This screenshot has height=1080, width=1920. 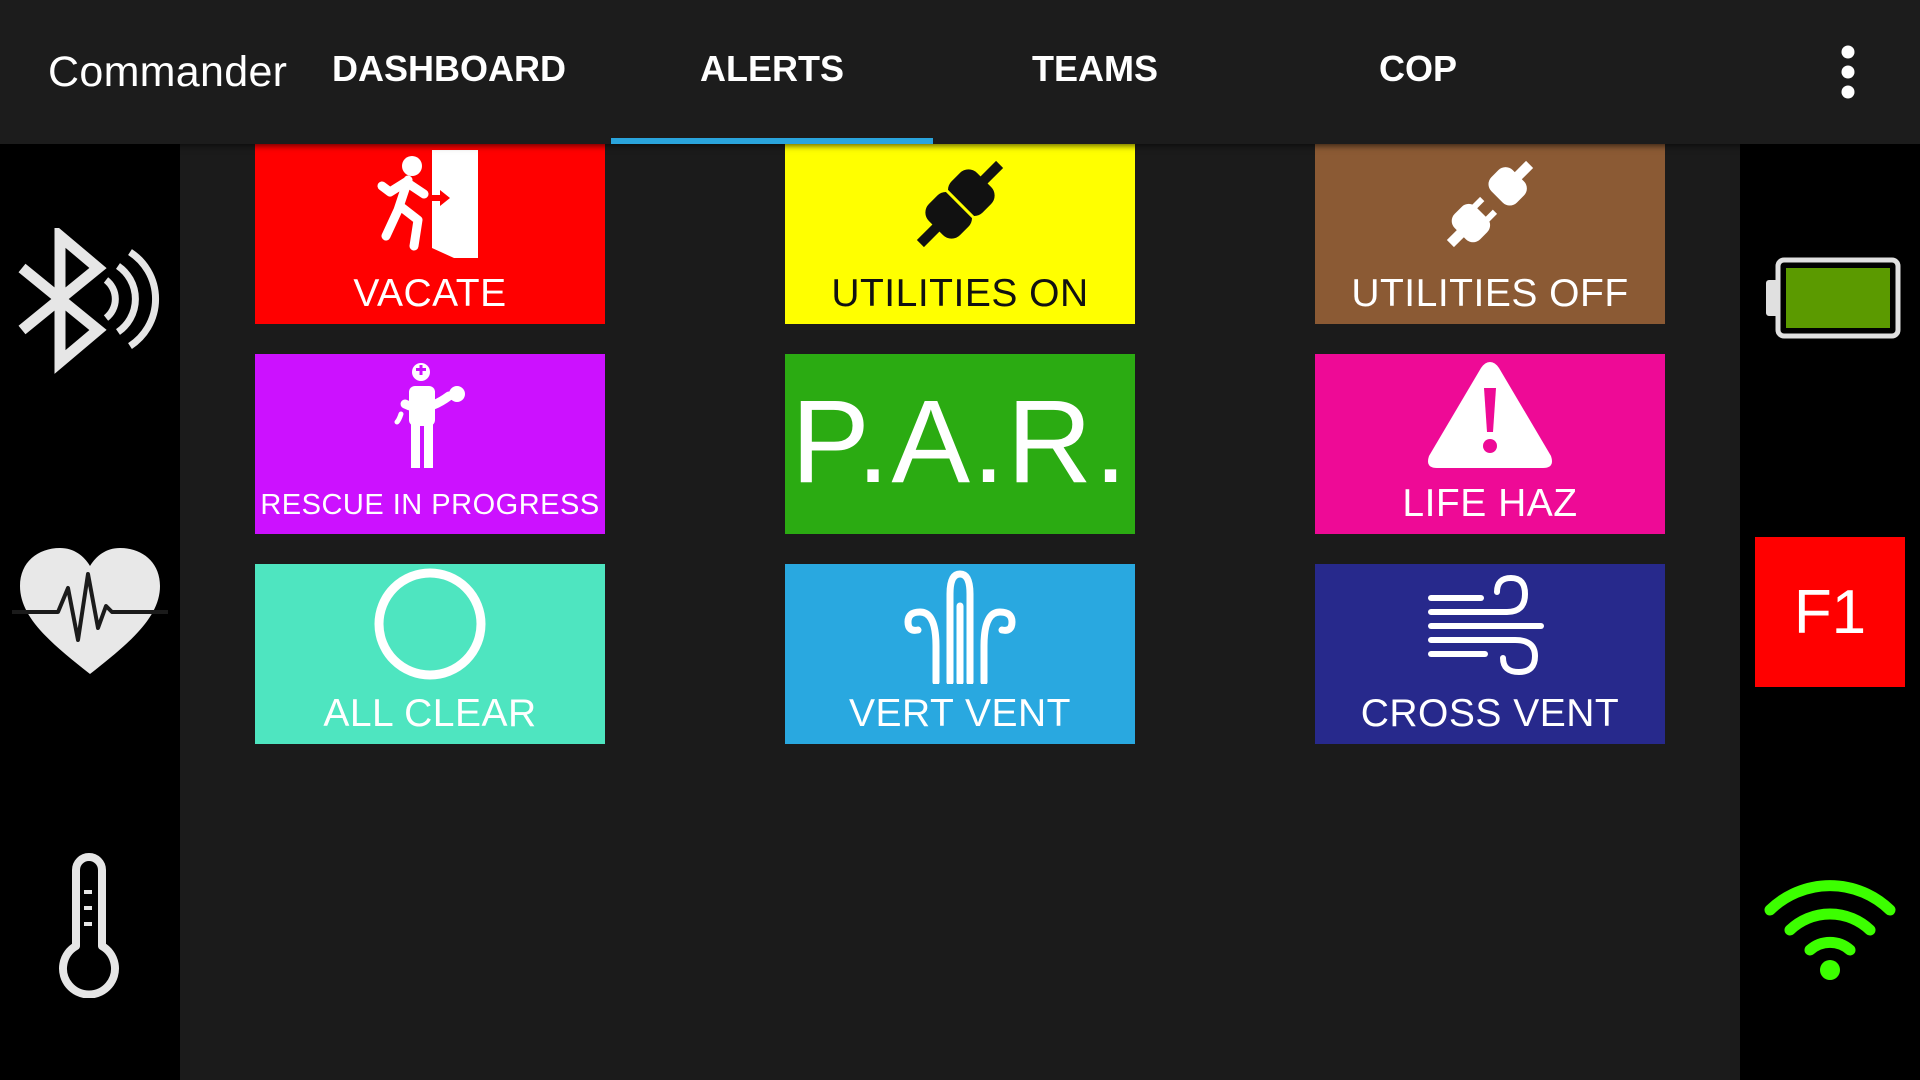 What do you see at coordinates (1417, 68) in the screenshot?
I see `tab-label: COP` at bounding box center [1417, 68].